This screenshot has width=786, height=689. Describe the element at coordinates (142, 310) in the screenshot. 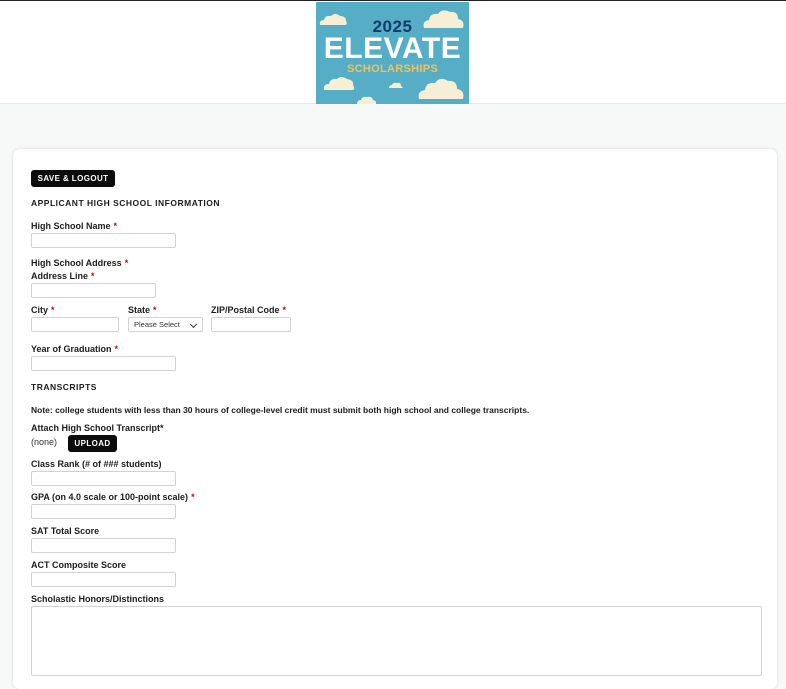

I see `state-label: State *` at that location.